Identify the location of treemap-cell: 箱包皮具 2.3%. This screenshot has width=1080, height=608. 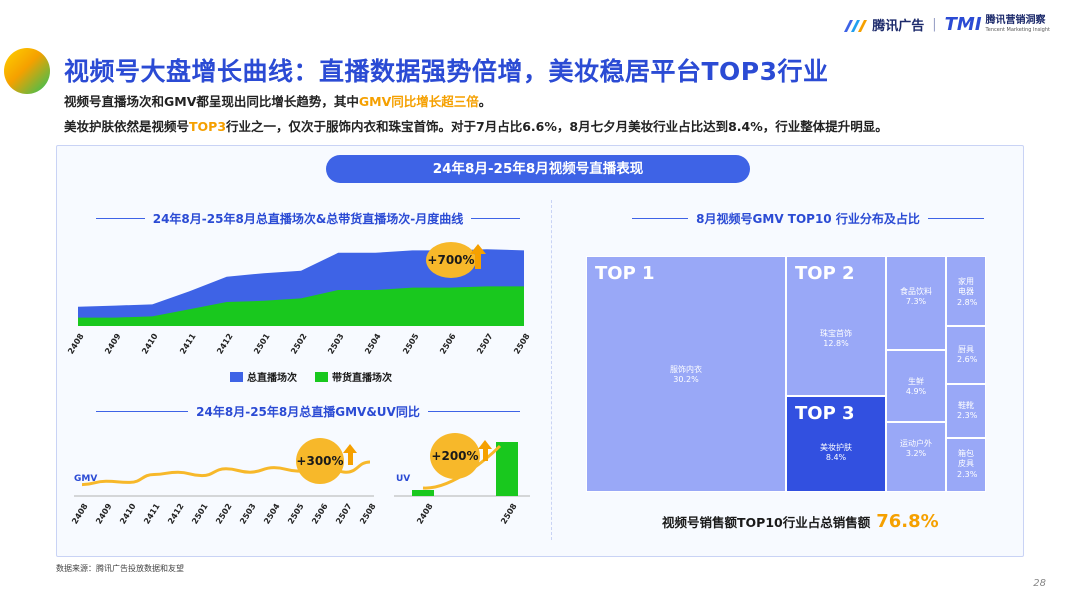
(966, 465).